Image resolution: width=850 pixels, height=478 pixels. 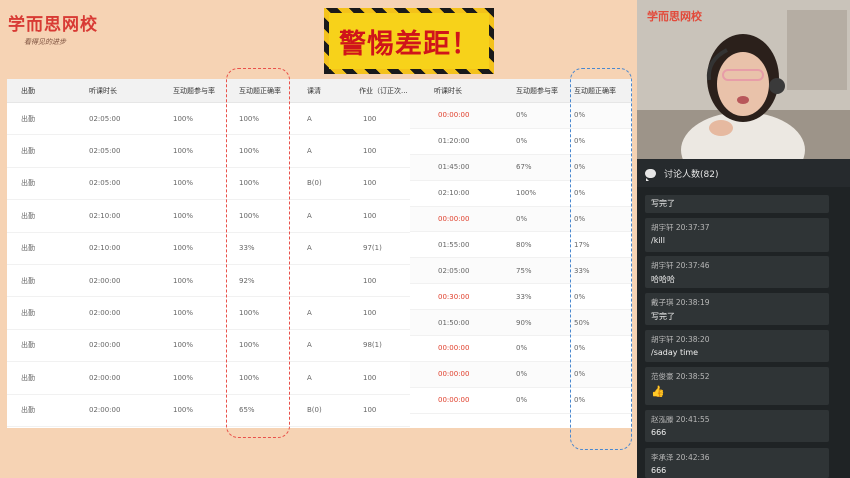 I want to click on table-row: 出勤 02:10:00 100% 33% A 97(1), so click(x=208, y=249).